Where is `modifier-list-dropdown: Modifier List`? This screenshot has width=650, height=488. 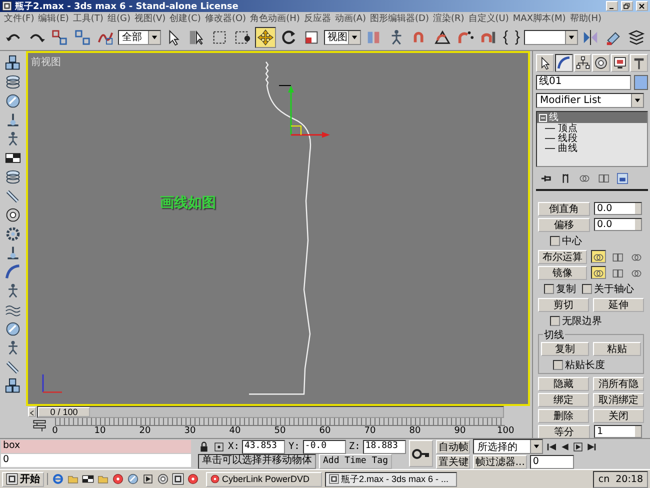 modifier-list-dropdown: Modifier List is located at coordinates (590, 100).